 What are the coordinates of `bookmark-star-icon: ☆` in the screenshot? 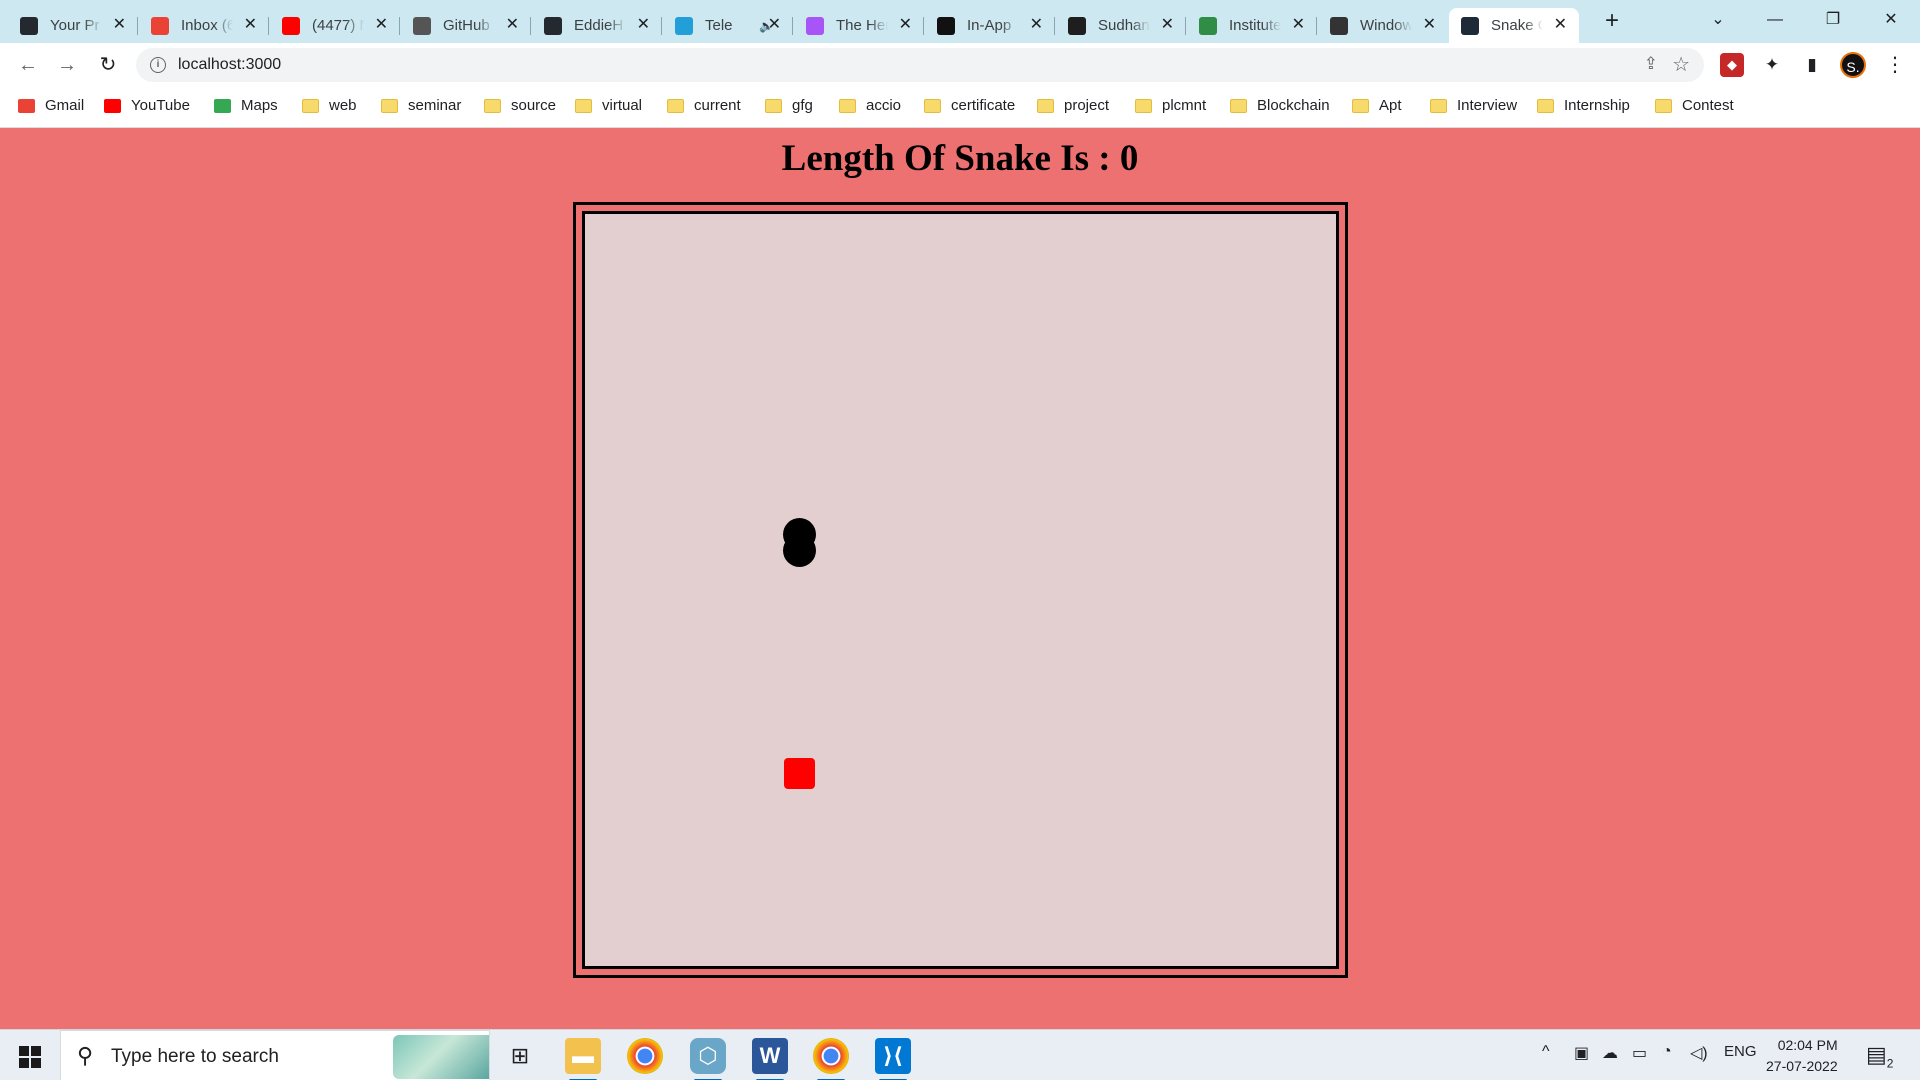 It's located at (1681, 64).